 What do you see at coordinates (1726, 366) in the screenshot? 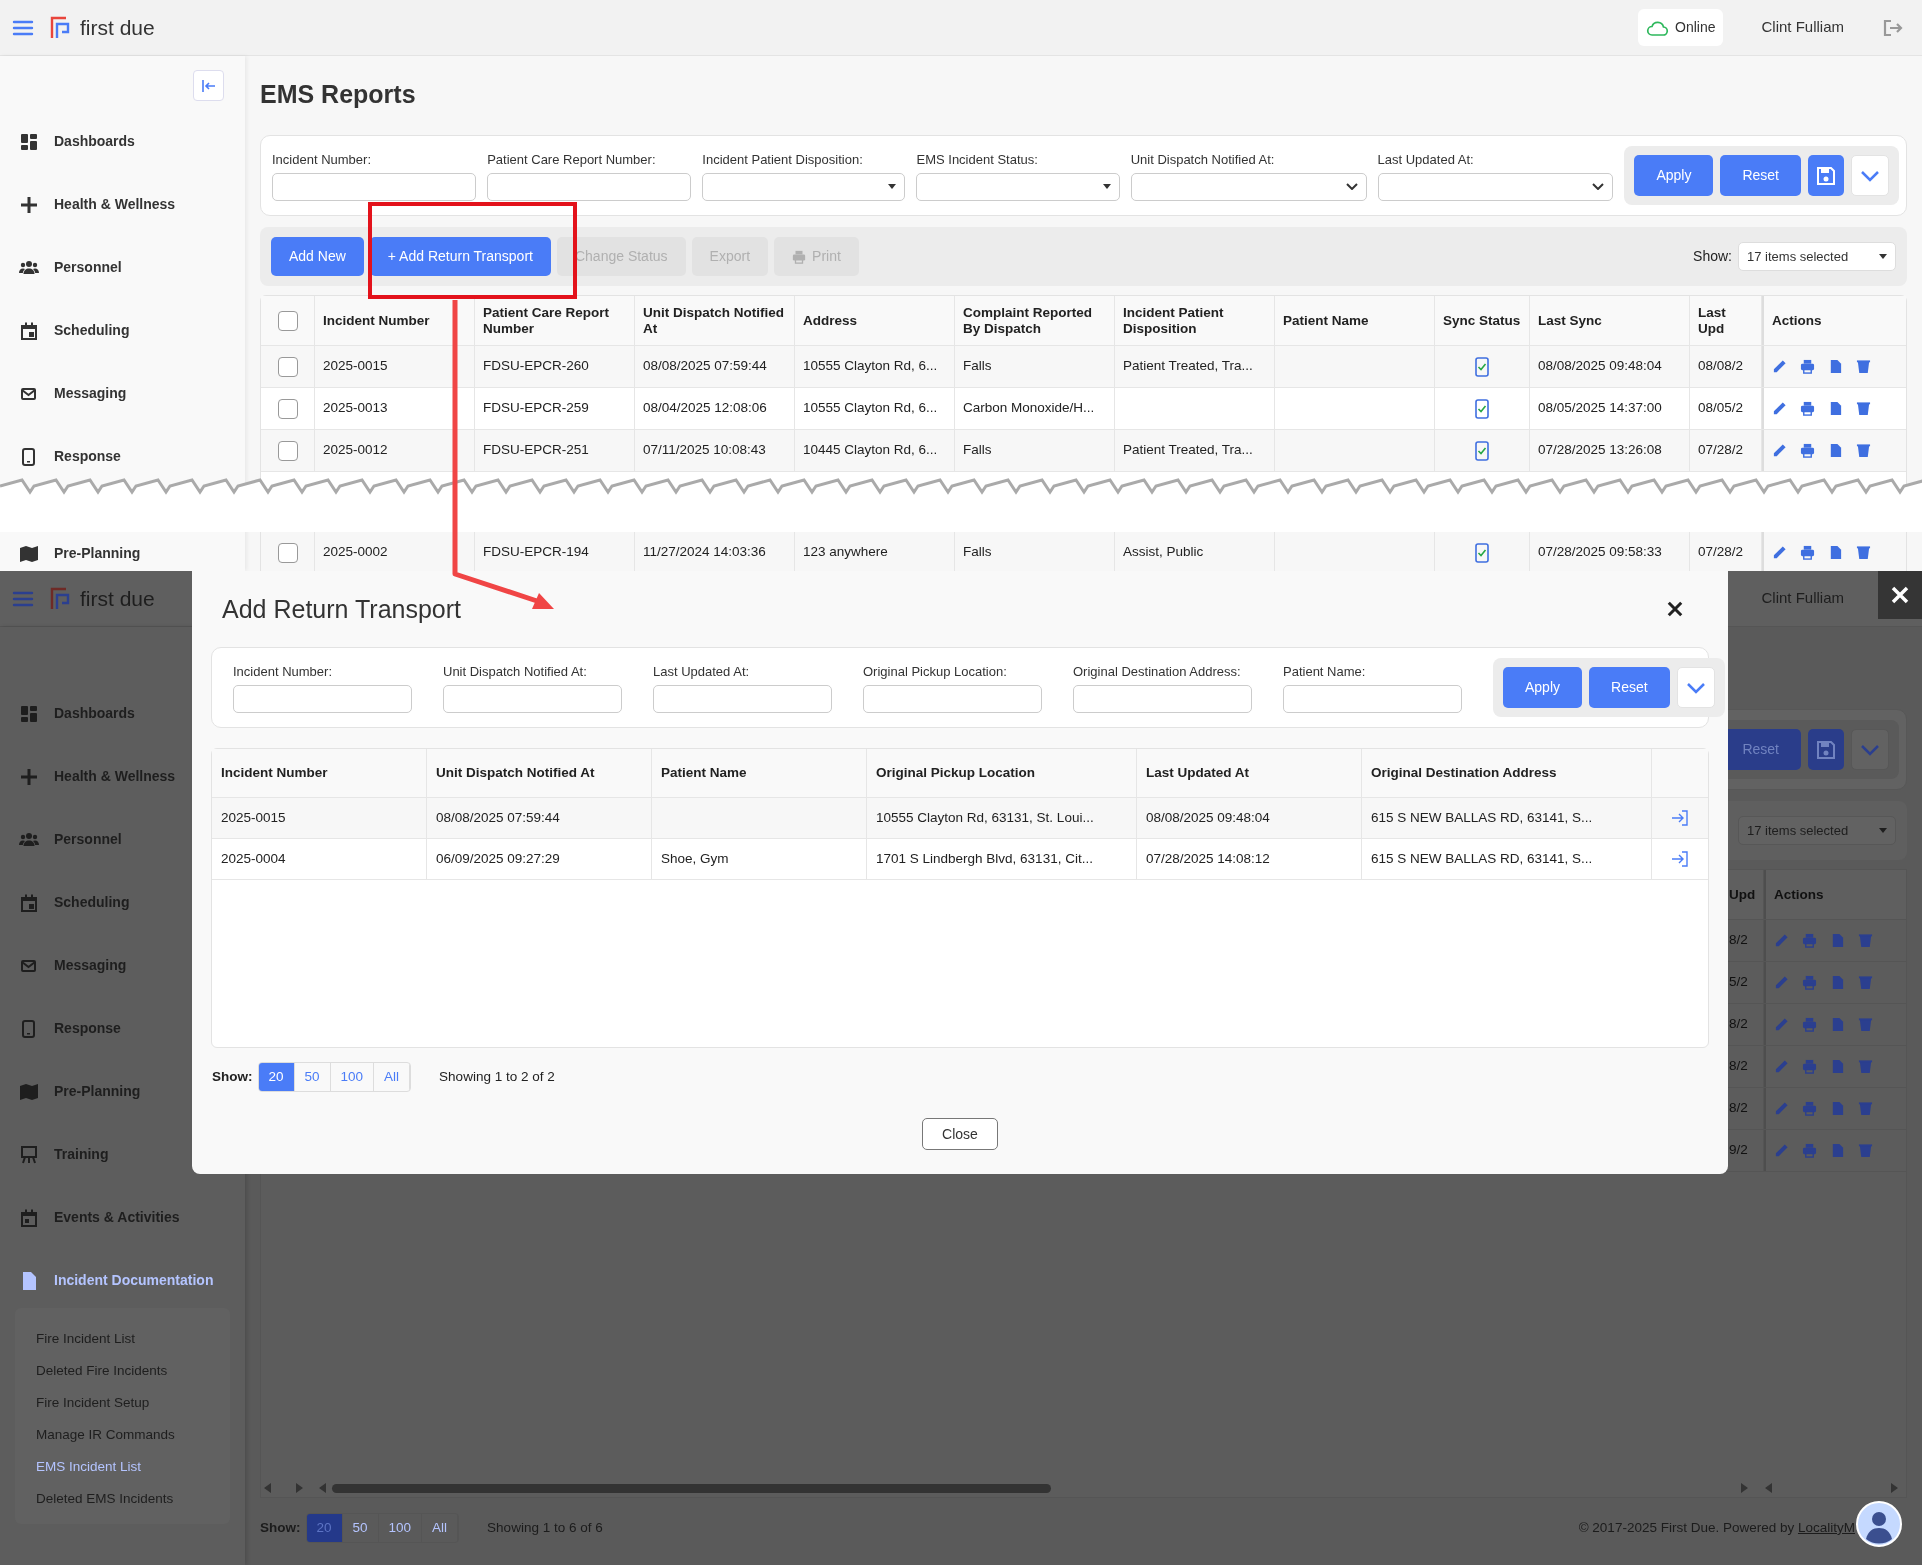
I see `table-cell: 08/08/2` at bounding box center [1726, 366].